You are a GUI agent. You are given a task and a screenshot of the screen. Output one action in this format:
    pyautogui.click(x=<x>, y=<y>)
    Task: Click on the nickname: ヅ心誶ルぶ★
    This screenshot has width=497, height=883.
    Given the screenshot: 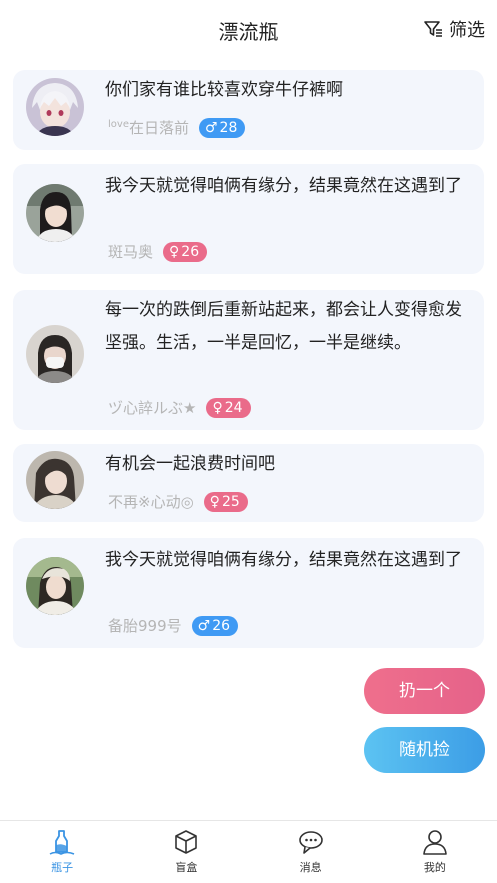 What is the action you would take?
    pyautogui.click(x=152, y=408)
    